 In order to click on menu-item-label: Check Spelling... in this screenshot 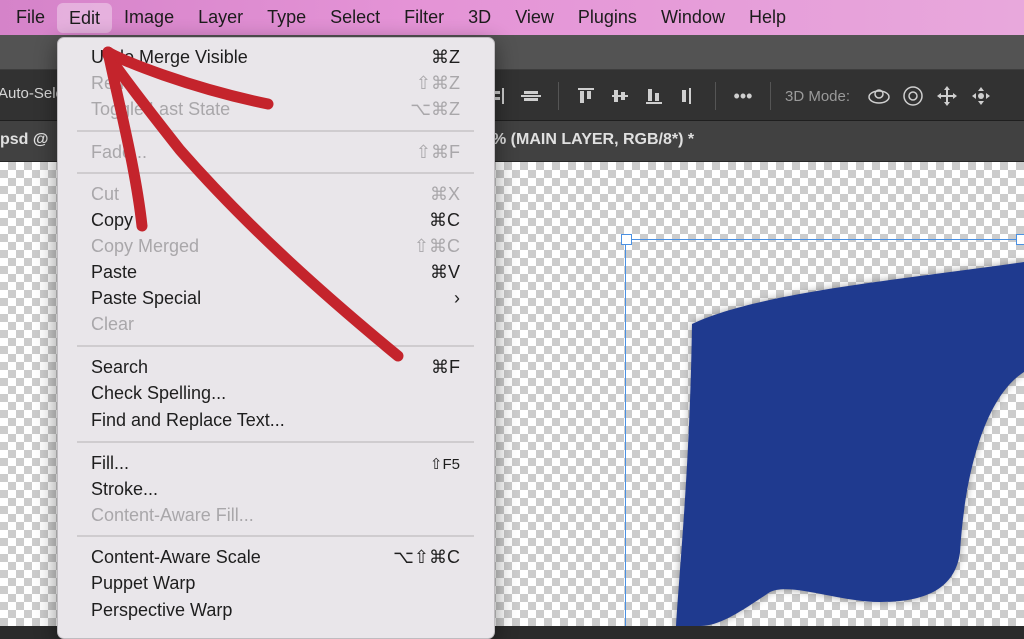, I will do `click(159, 393)`.